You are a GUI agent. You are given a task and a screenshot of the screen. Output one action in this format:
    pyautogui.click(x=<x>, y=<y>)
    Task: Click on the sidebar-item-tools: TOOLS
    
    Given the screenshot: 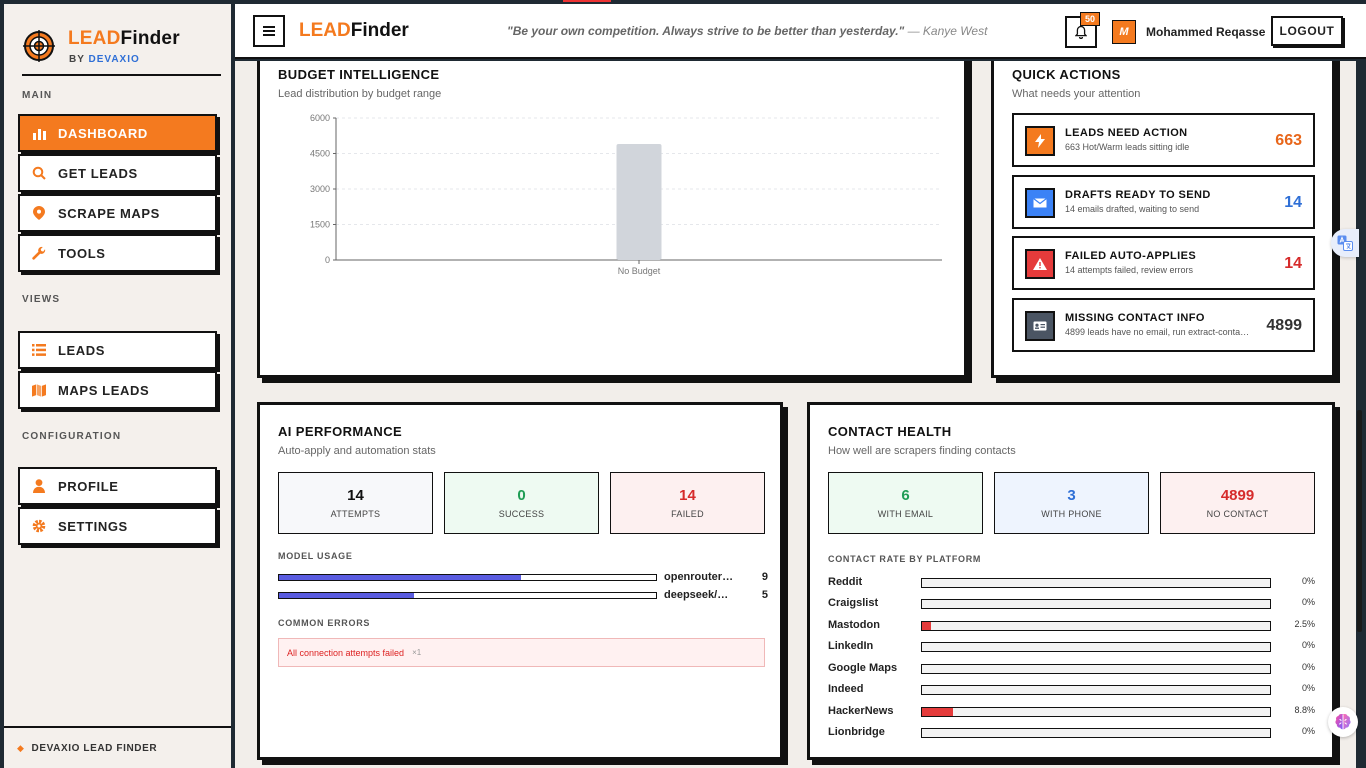 What is the action you would take?
    pyautogui.click(x=117, y=253)
    